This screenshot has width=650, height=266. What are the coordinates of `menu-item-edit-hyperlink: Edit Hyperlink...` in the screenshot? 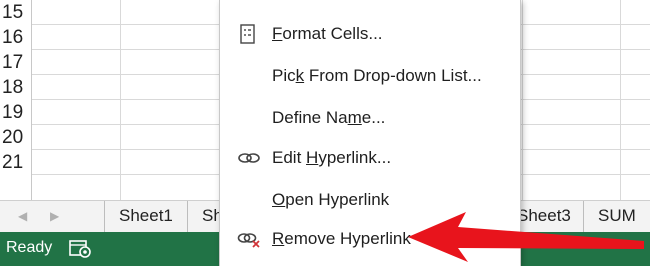 It's located at (370, 158).